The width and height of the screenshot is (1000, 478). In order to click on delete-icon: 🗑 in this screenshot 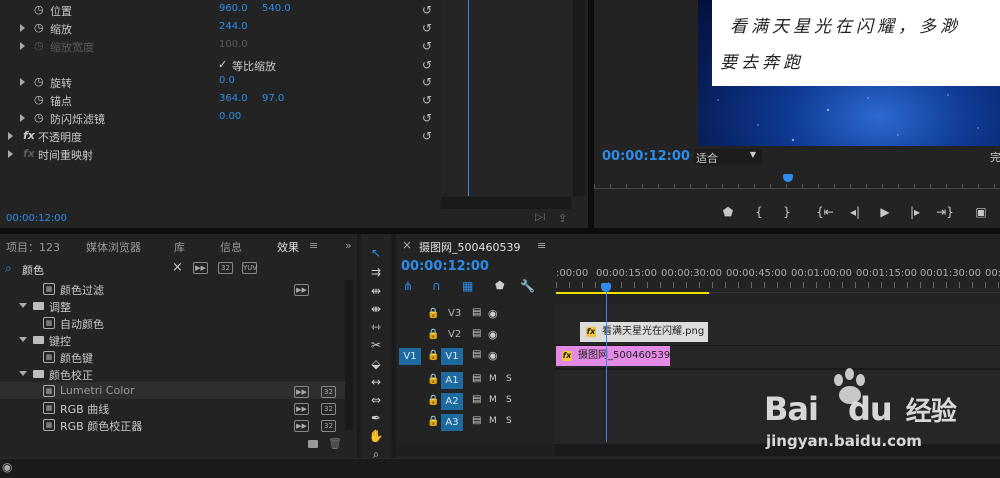, I will do `click(335, 443)`.